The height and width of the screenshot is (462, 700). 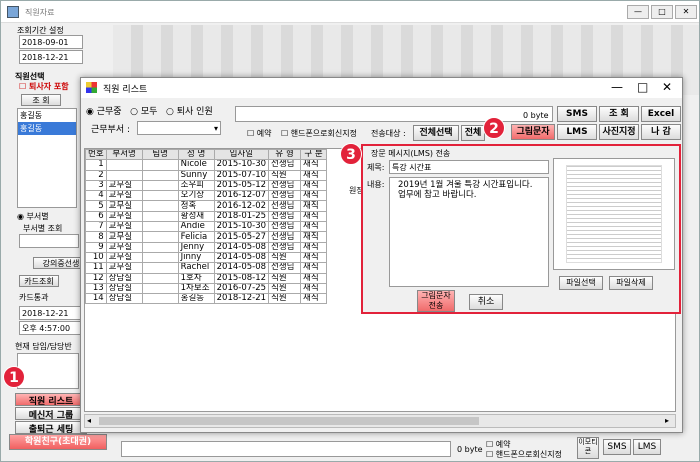 What do you see at coordinates (206, 175) in the screenshot?
I see `table-row: 2 Sunny 2015-07-10 직원 재직` at bounding box center [206, 175].